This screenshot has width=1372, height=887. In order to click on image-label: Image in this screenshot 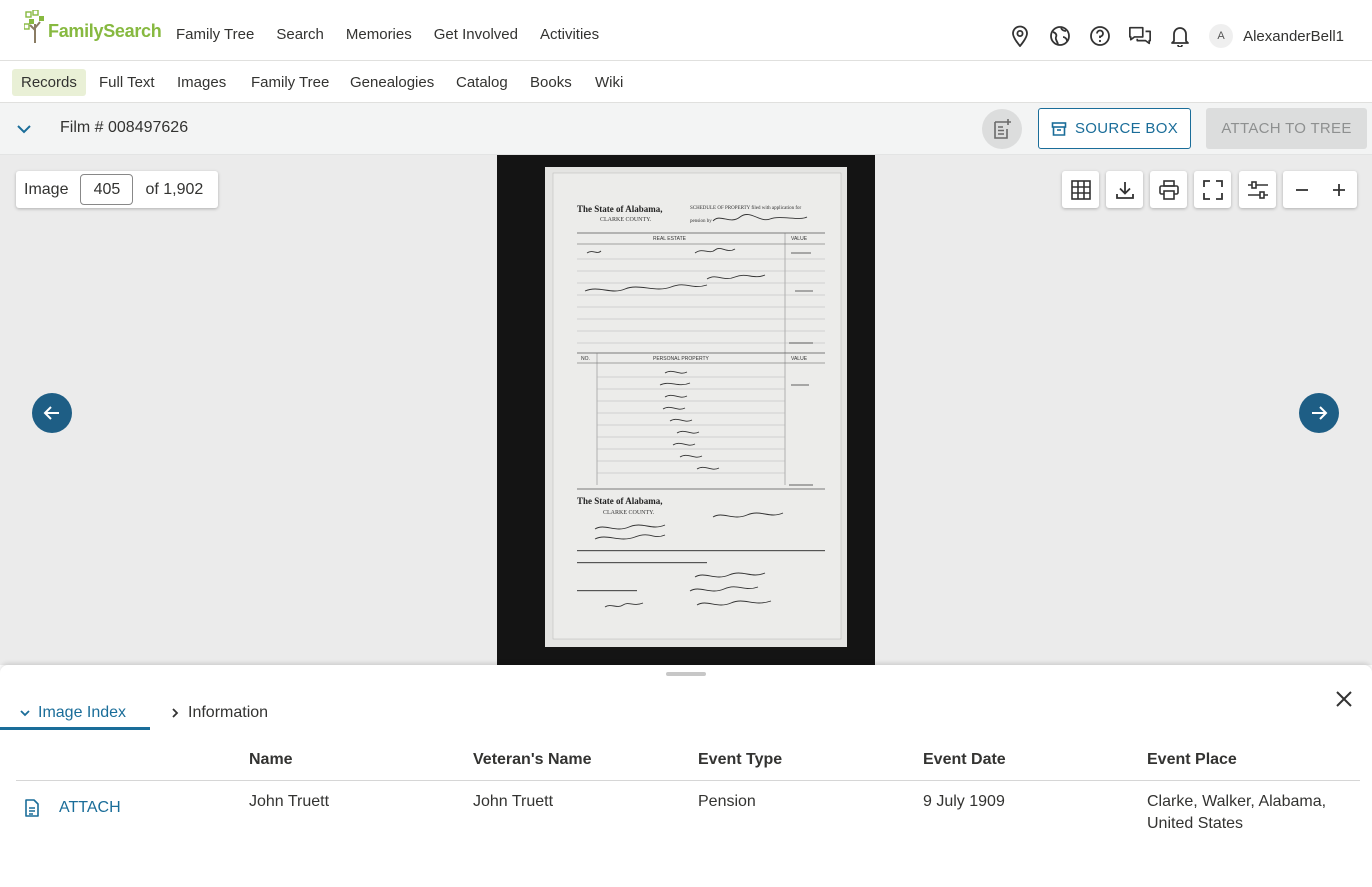, I will do `click(46, 189)`.